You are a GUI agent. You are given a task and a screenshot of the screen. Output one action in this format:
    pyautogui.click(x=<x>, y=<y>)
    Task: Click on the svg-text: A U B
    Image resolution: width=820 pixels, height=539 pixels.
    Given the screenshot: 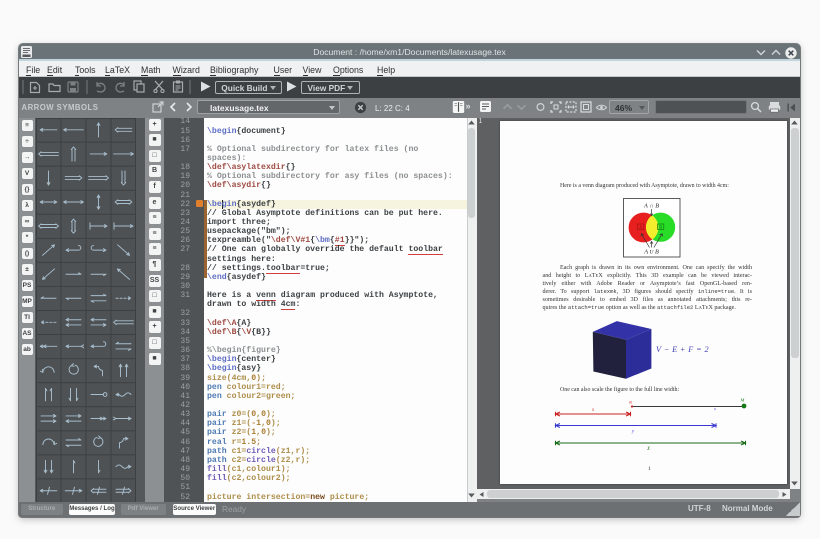 What is the action you would take?
    pyautogui.click(x=651, y=252)
    